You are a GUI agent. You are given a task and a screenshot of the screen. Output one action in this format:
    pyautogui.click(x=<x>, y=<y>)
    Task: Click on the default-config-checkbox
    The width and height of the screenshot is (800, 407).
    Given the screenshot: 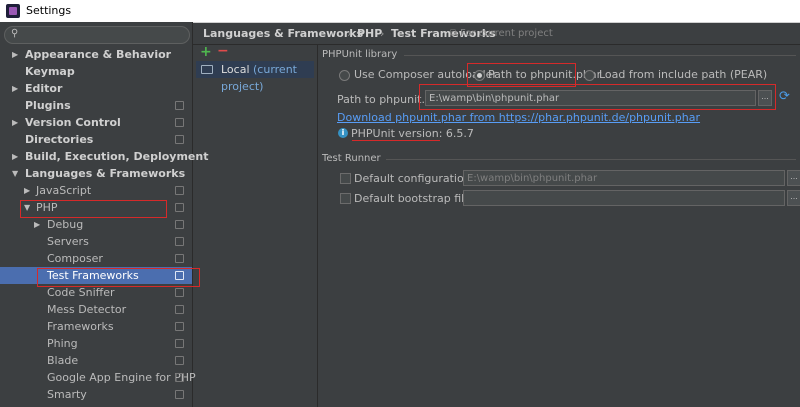 What is the action you would take?
    pyautogui.click(x=345, y=178)
    